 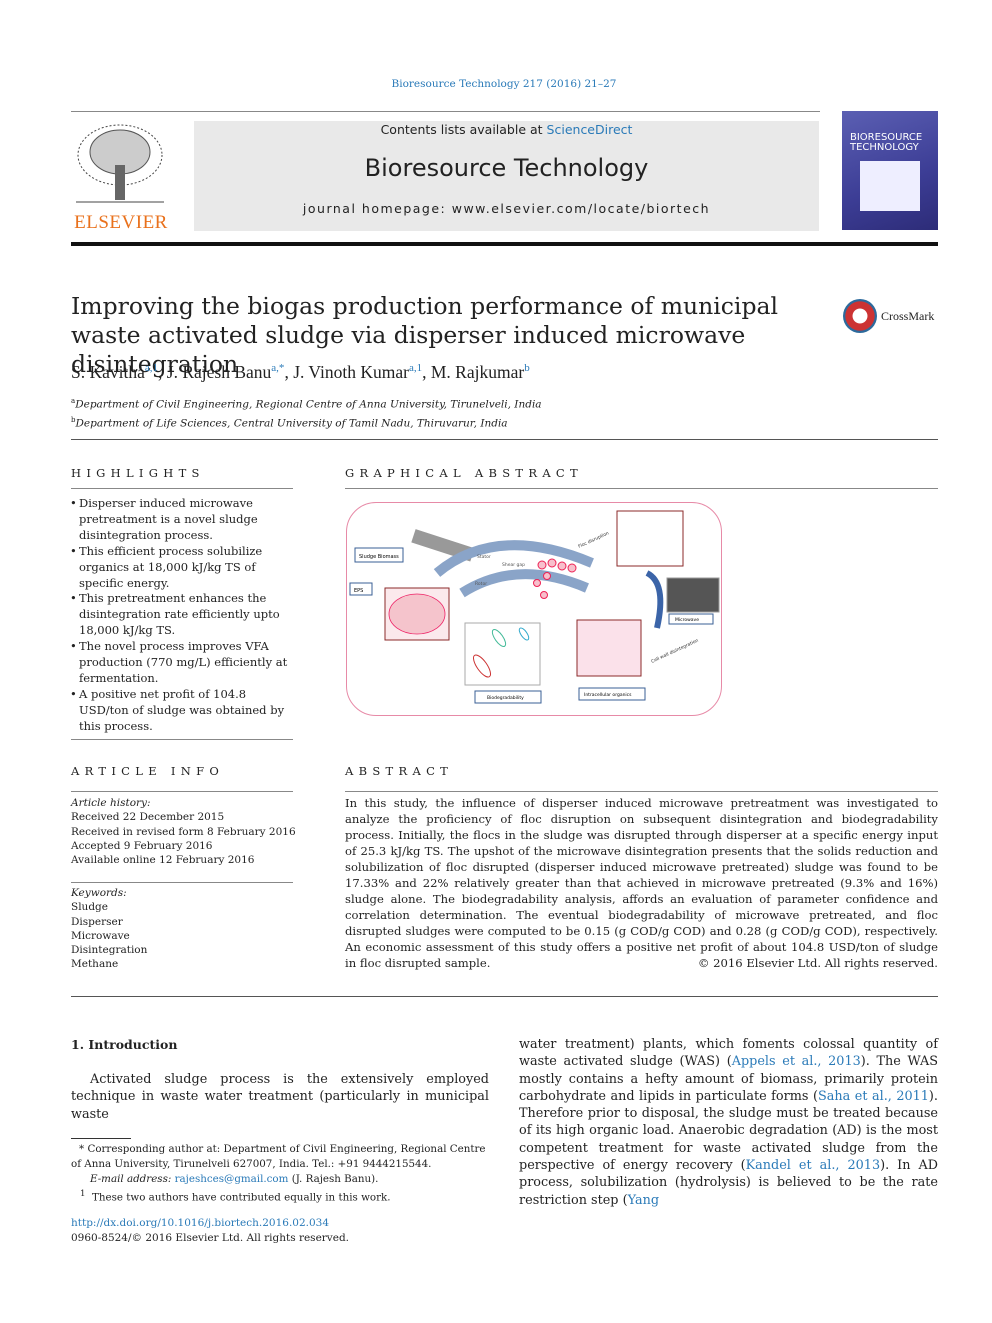 What do you see at coordinates (693, 595) in the screenshot?
I see `microwave-image` at bounding box center [693, 595].